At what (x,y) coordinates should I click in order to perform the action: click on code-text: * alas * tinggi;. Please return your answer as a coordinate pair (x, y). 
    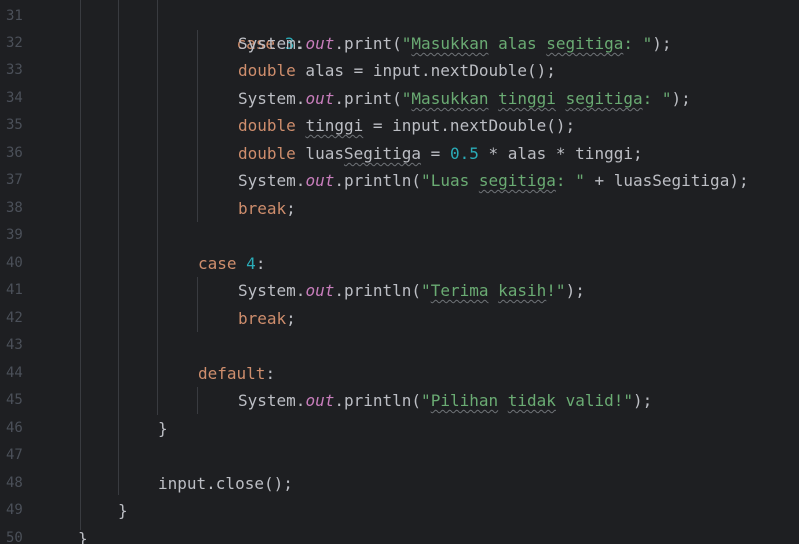
    Looking at the image, I should click on (560, 153).